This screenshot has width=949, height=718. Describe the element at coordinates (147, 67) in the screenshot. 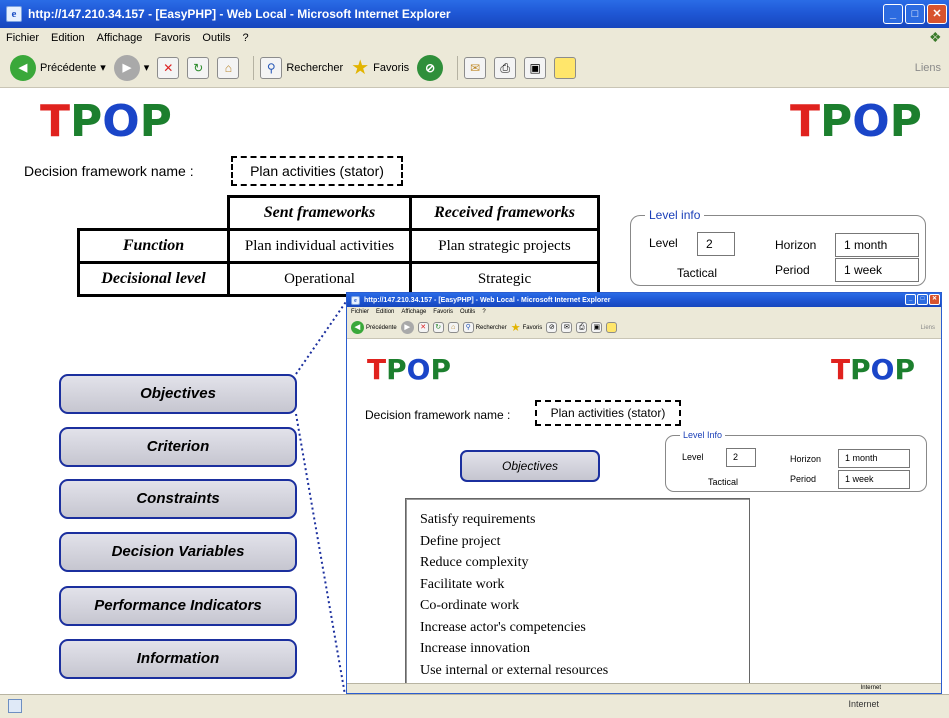

I see `forward-dropdown-icon: ▾` at that location.